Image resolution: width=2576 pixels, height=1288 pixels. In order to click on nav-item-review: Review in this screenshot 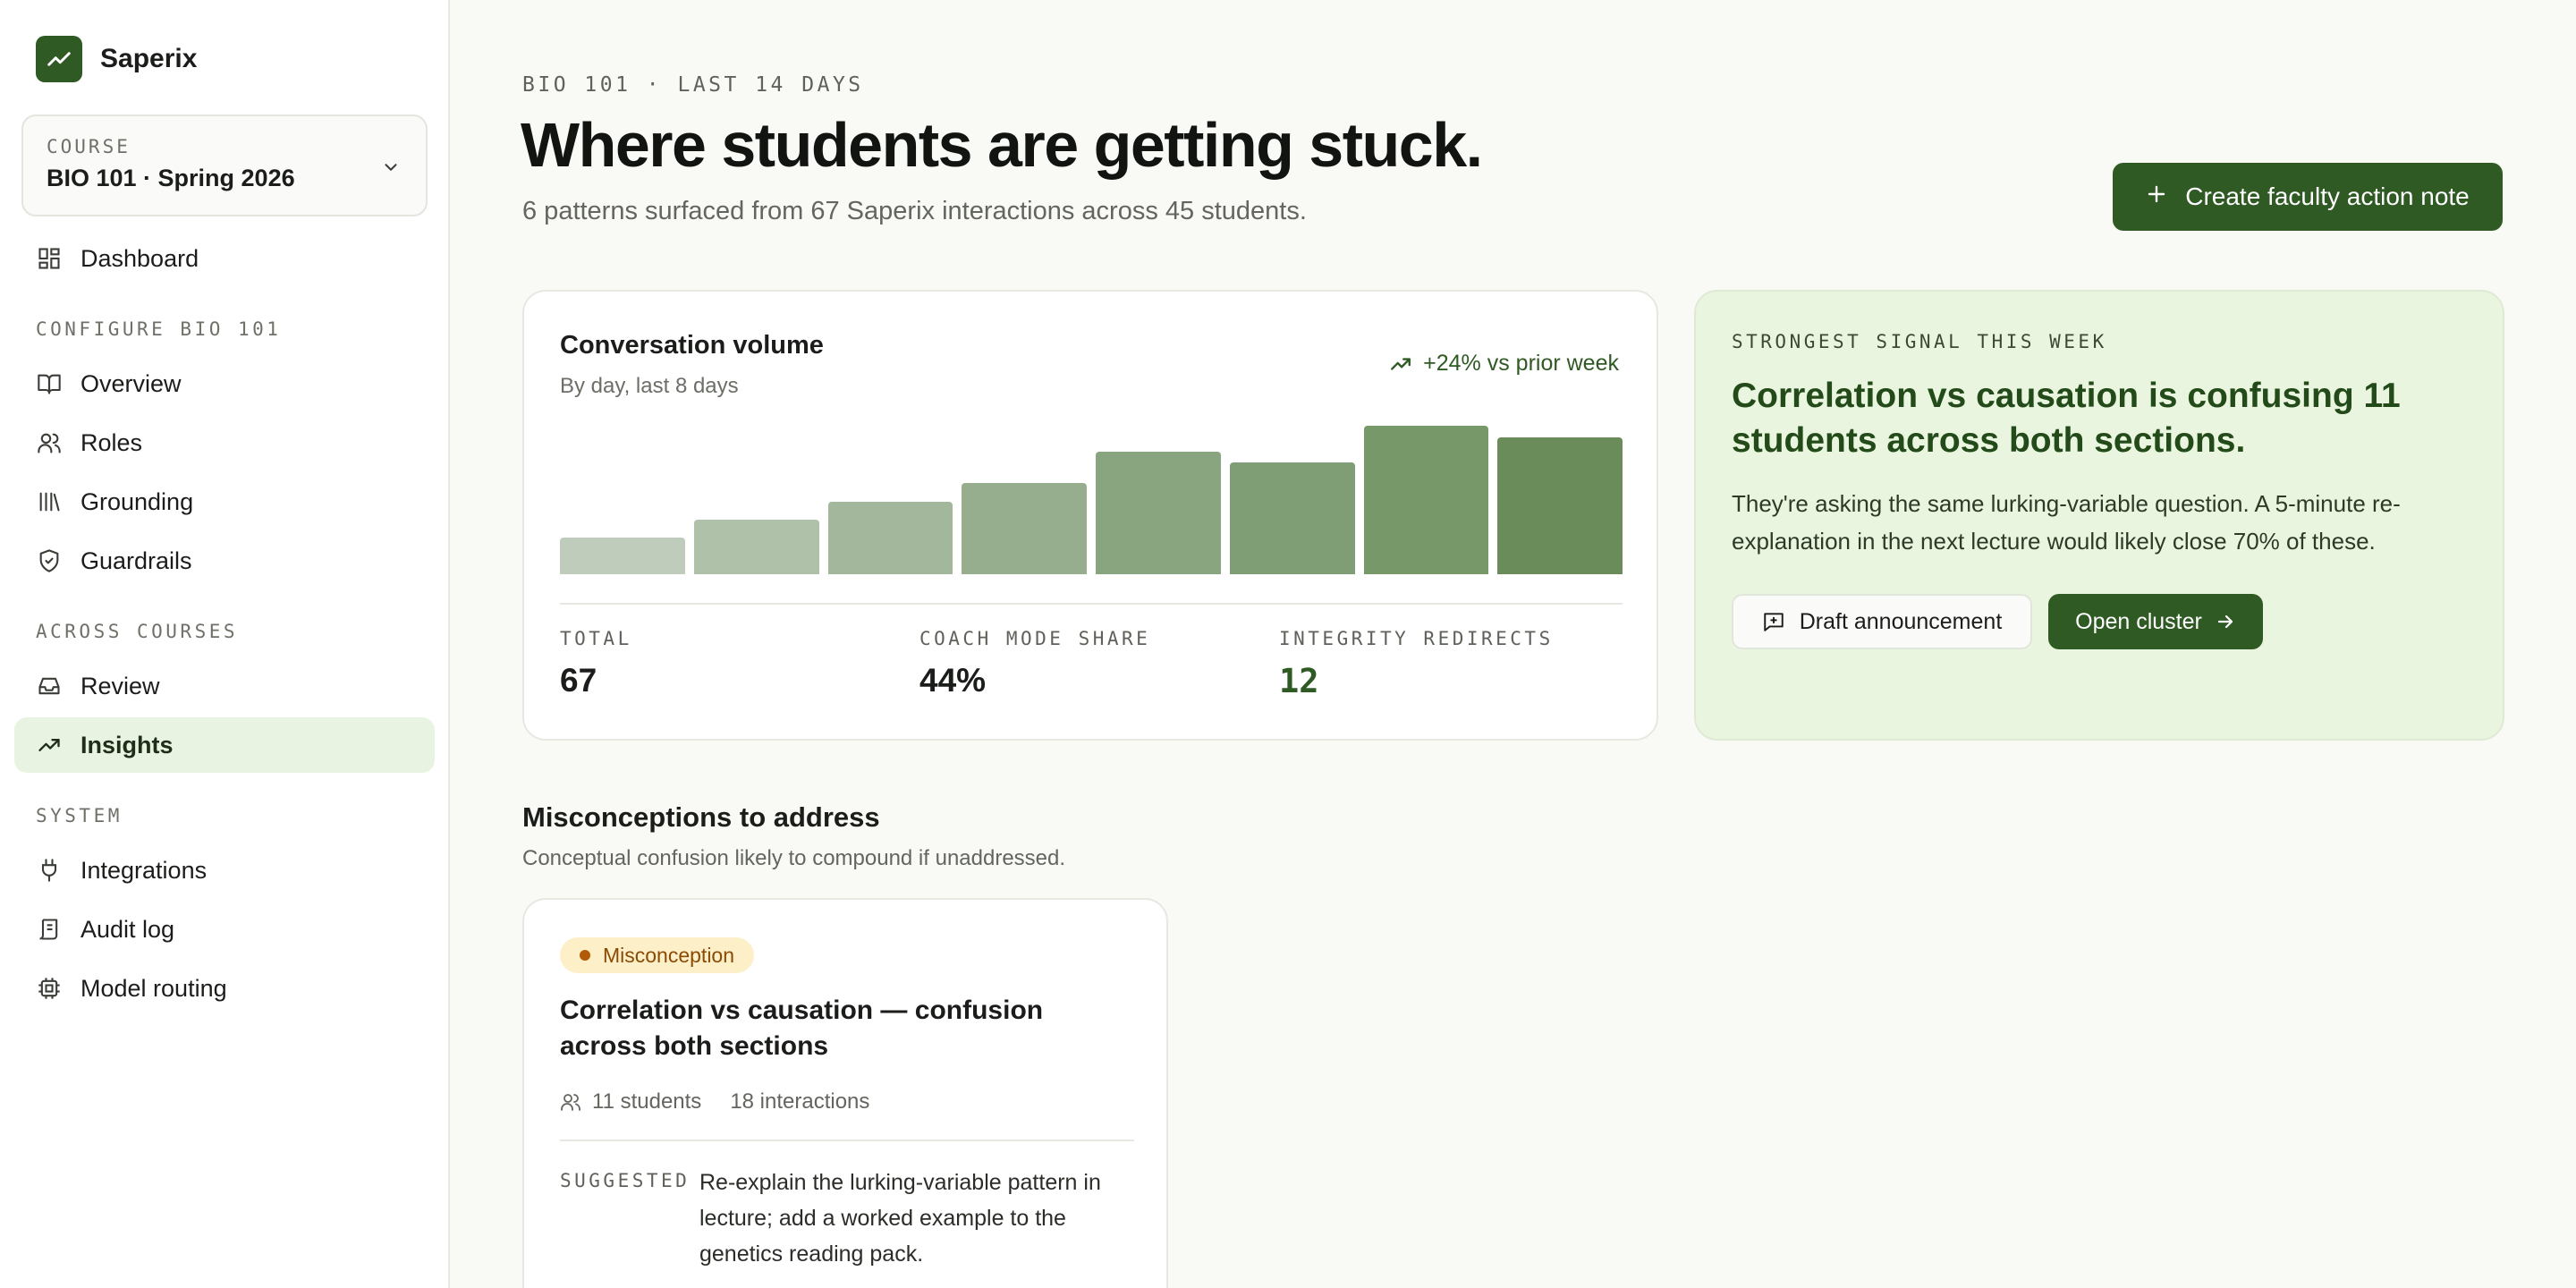, I will do `click(224, 686)`.